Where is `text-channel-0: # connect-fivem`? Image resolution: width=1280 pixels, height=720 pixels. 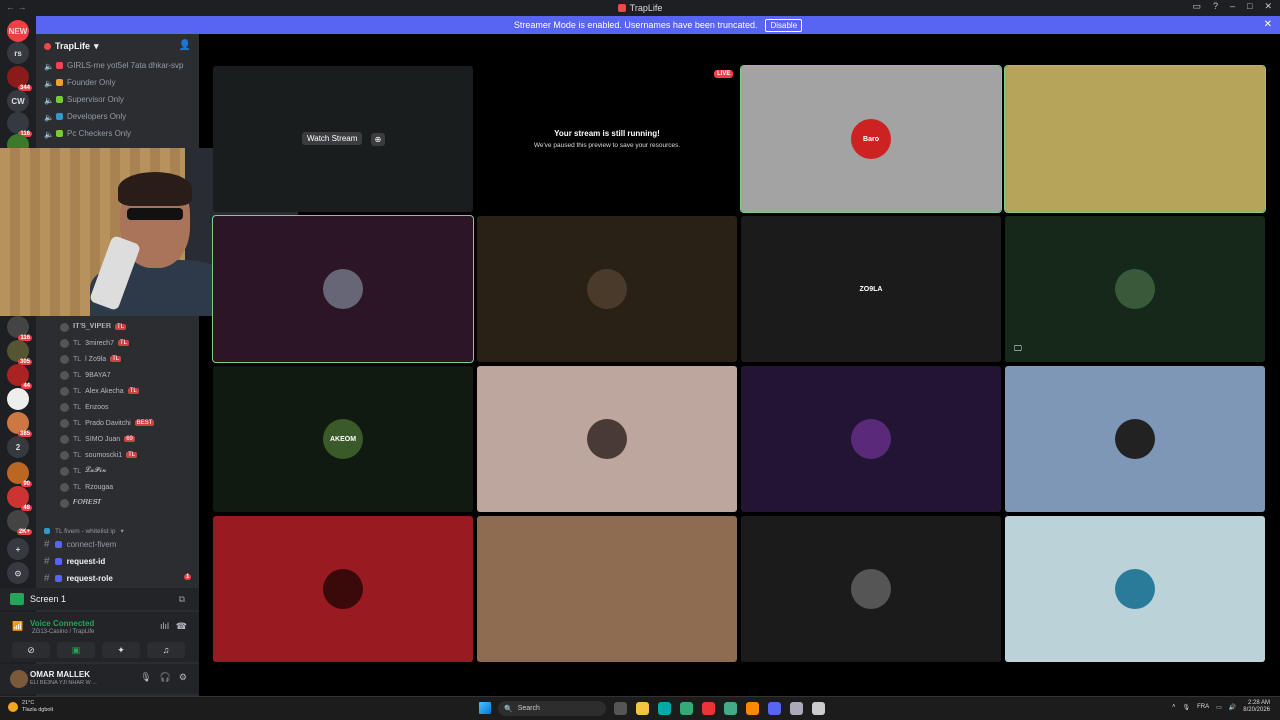 text-channel-0: # connect-fivem is located at coordinates (80, 544).